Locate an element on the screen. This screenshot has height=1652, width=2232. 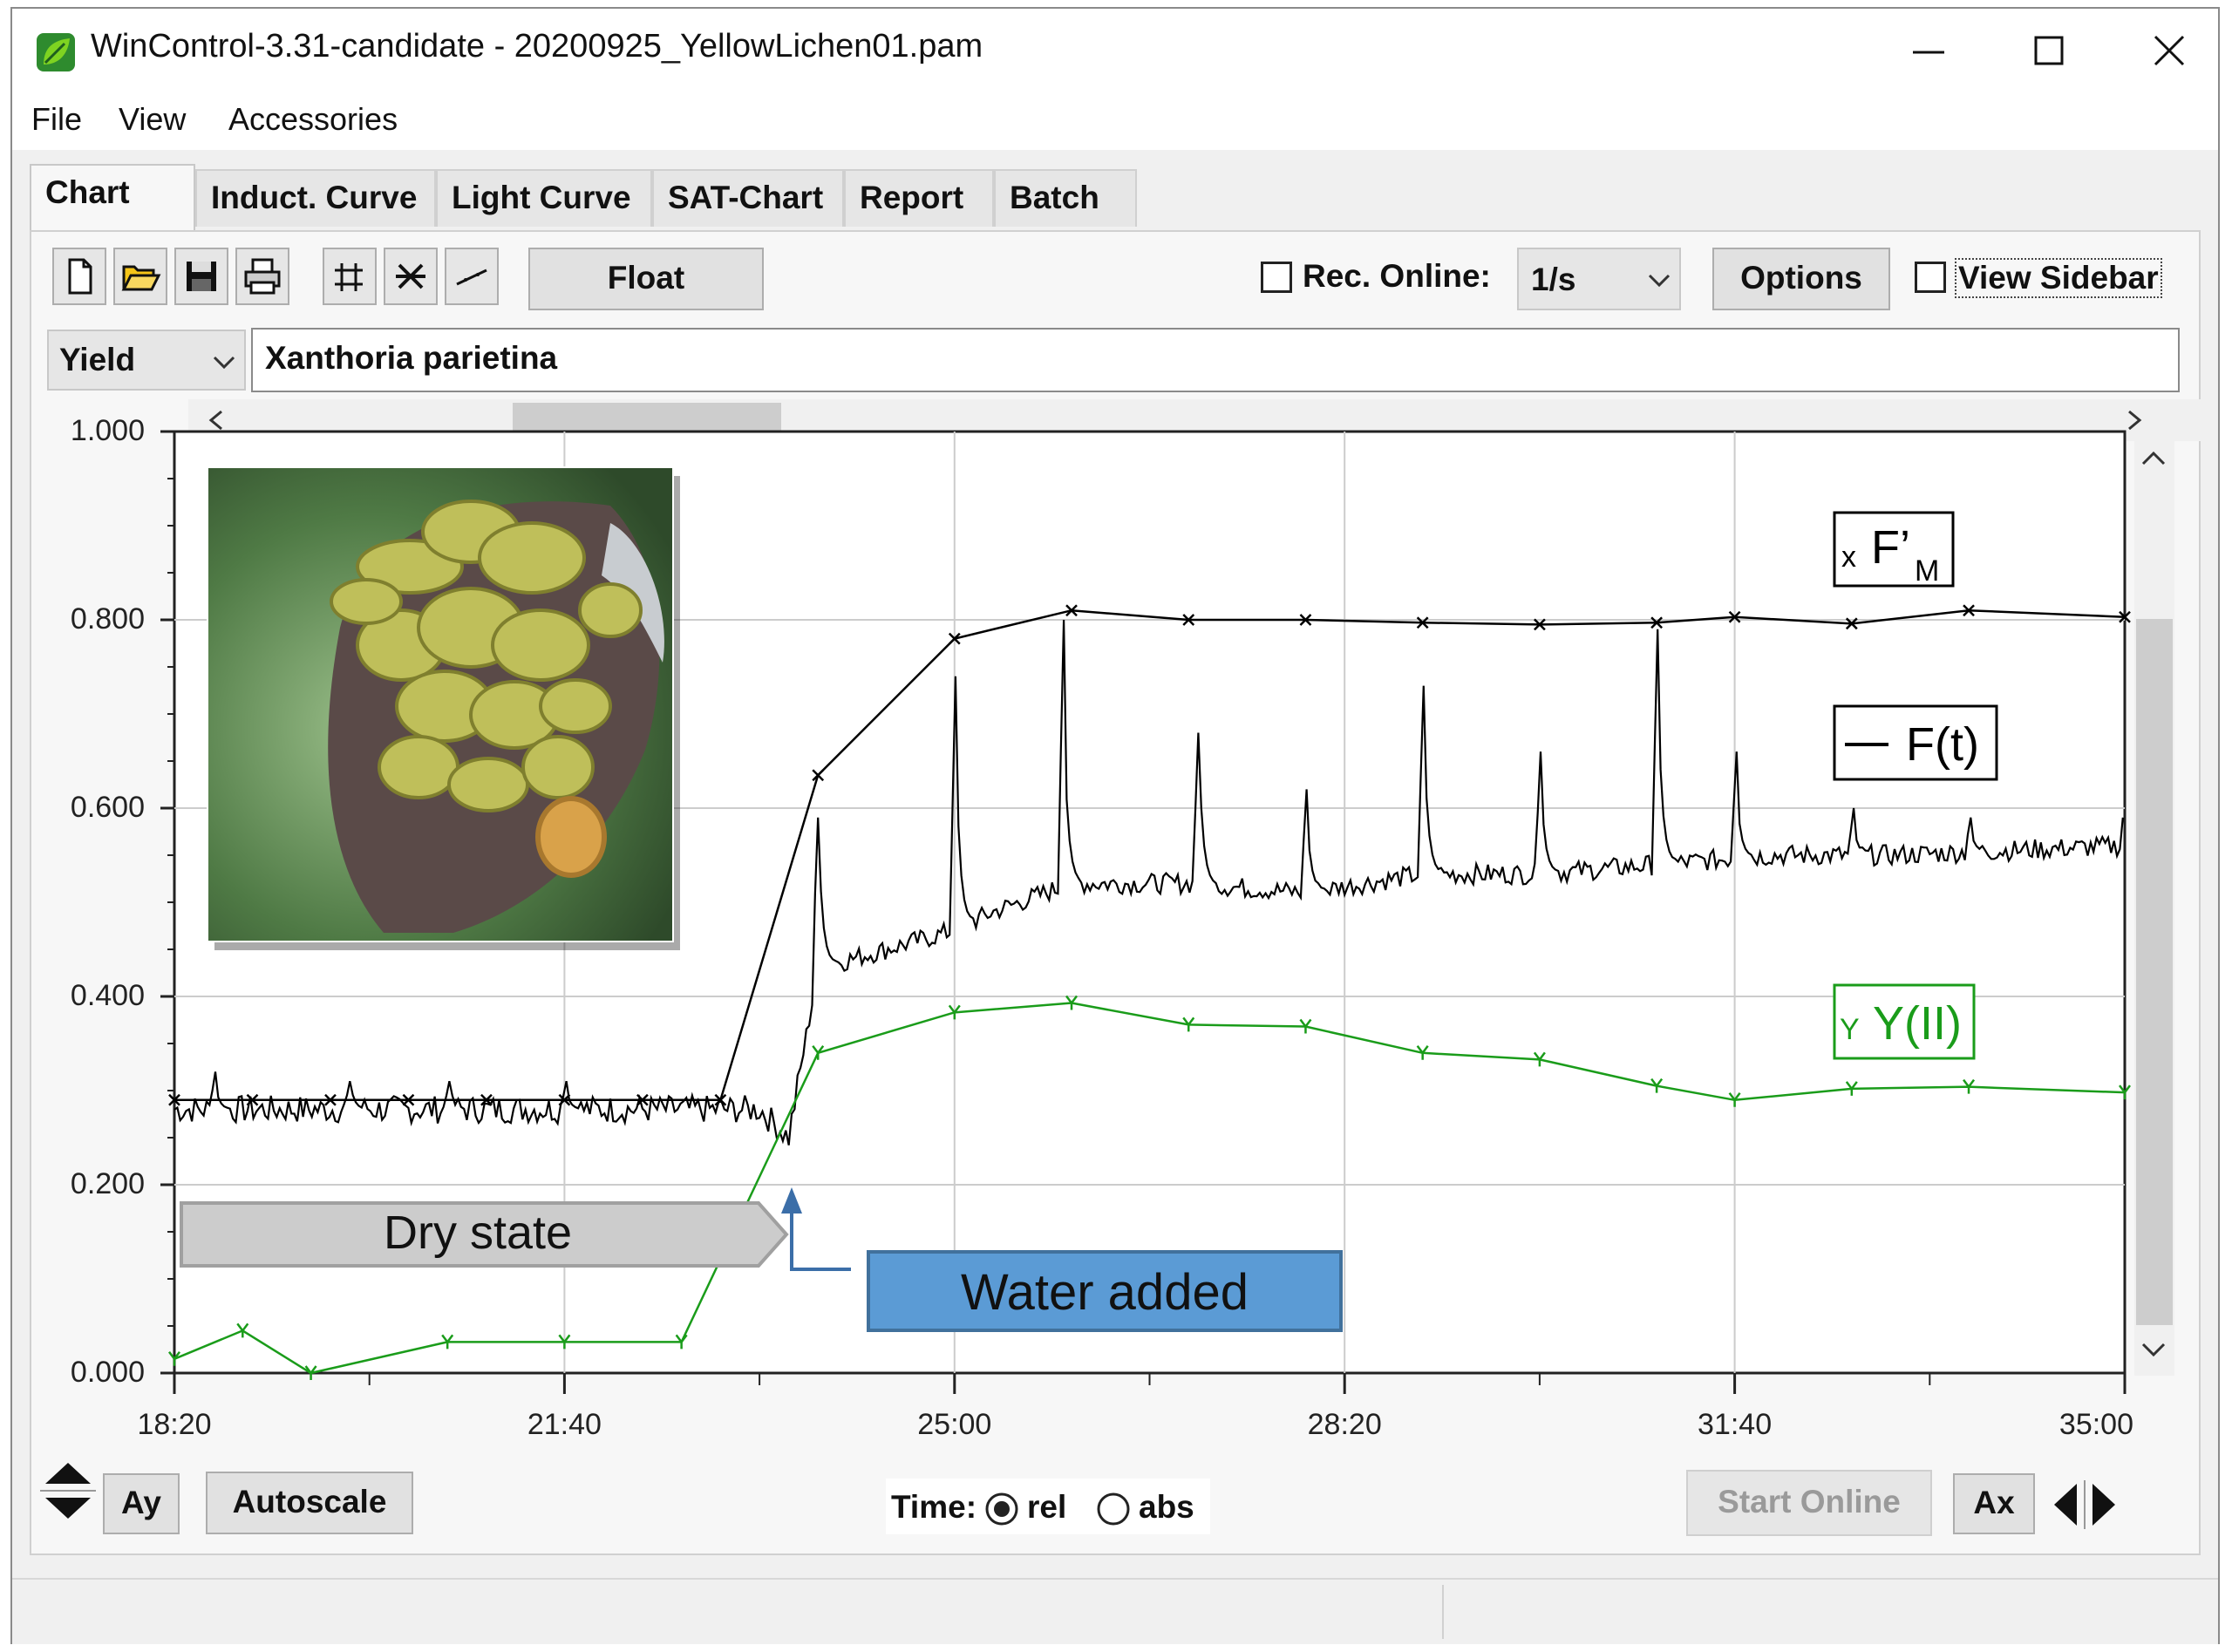
close-icon is located at coordinates (2169, 50).